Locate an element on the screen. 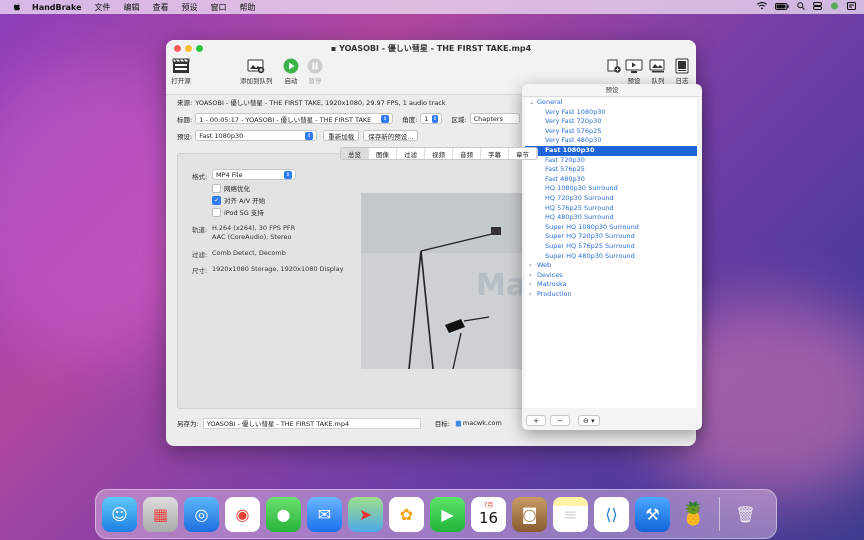 The width and height of the screenshot is (864, 540). tab-chapters: 章节 is located at coordinates (523, 153).